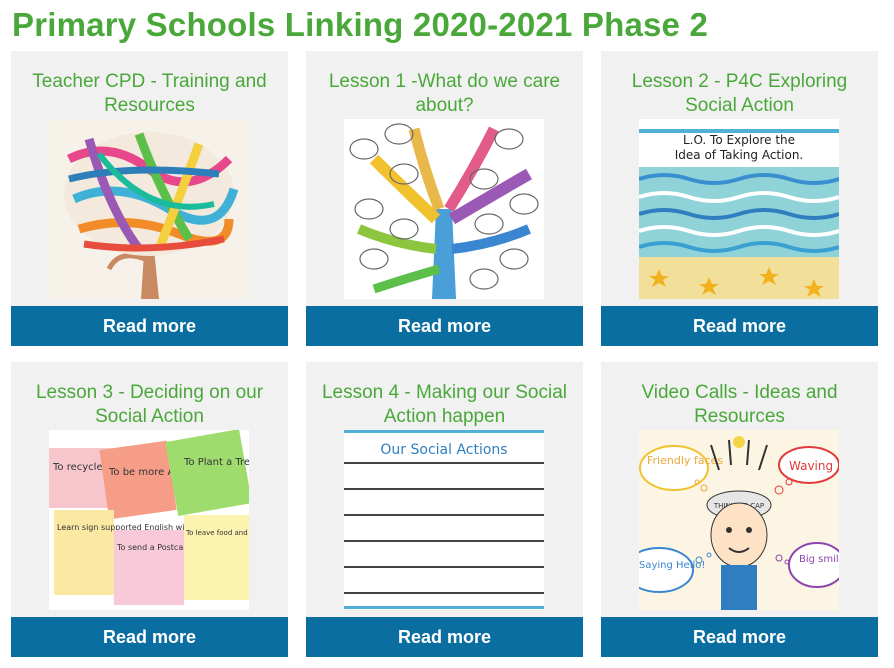 Image resolution: width=894 pixels, height=668 pixels. I want to click on colourful-ribbon-tree-image, so click(149, 209).